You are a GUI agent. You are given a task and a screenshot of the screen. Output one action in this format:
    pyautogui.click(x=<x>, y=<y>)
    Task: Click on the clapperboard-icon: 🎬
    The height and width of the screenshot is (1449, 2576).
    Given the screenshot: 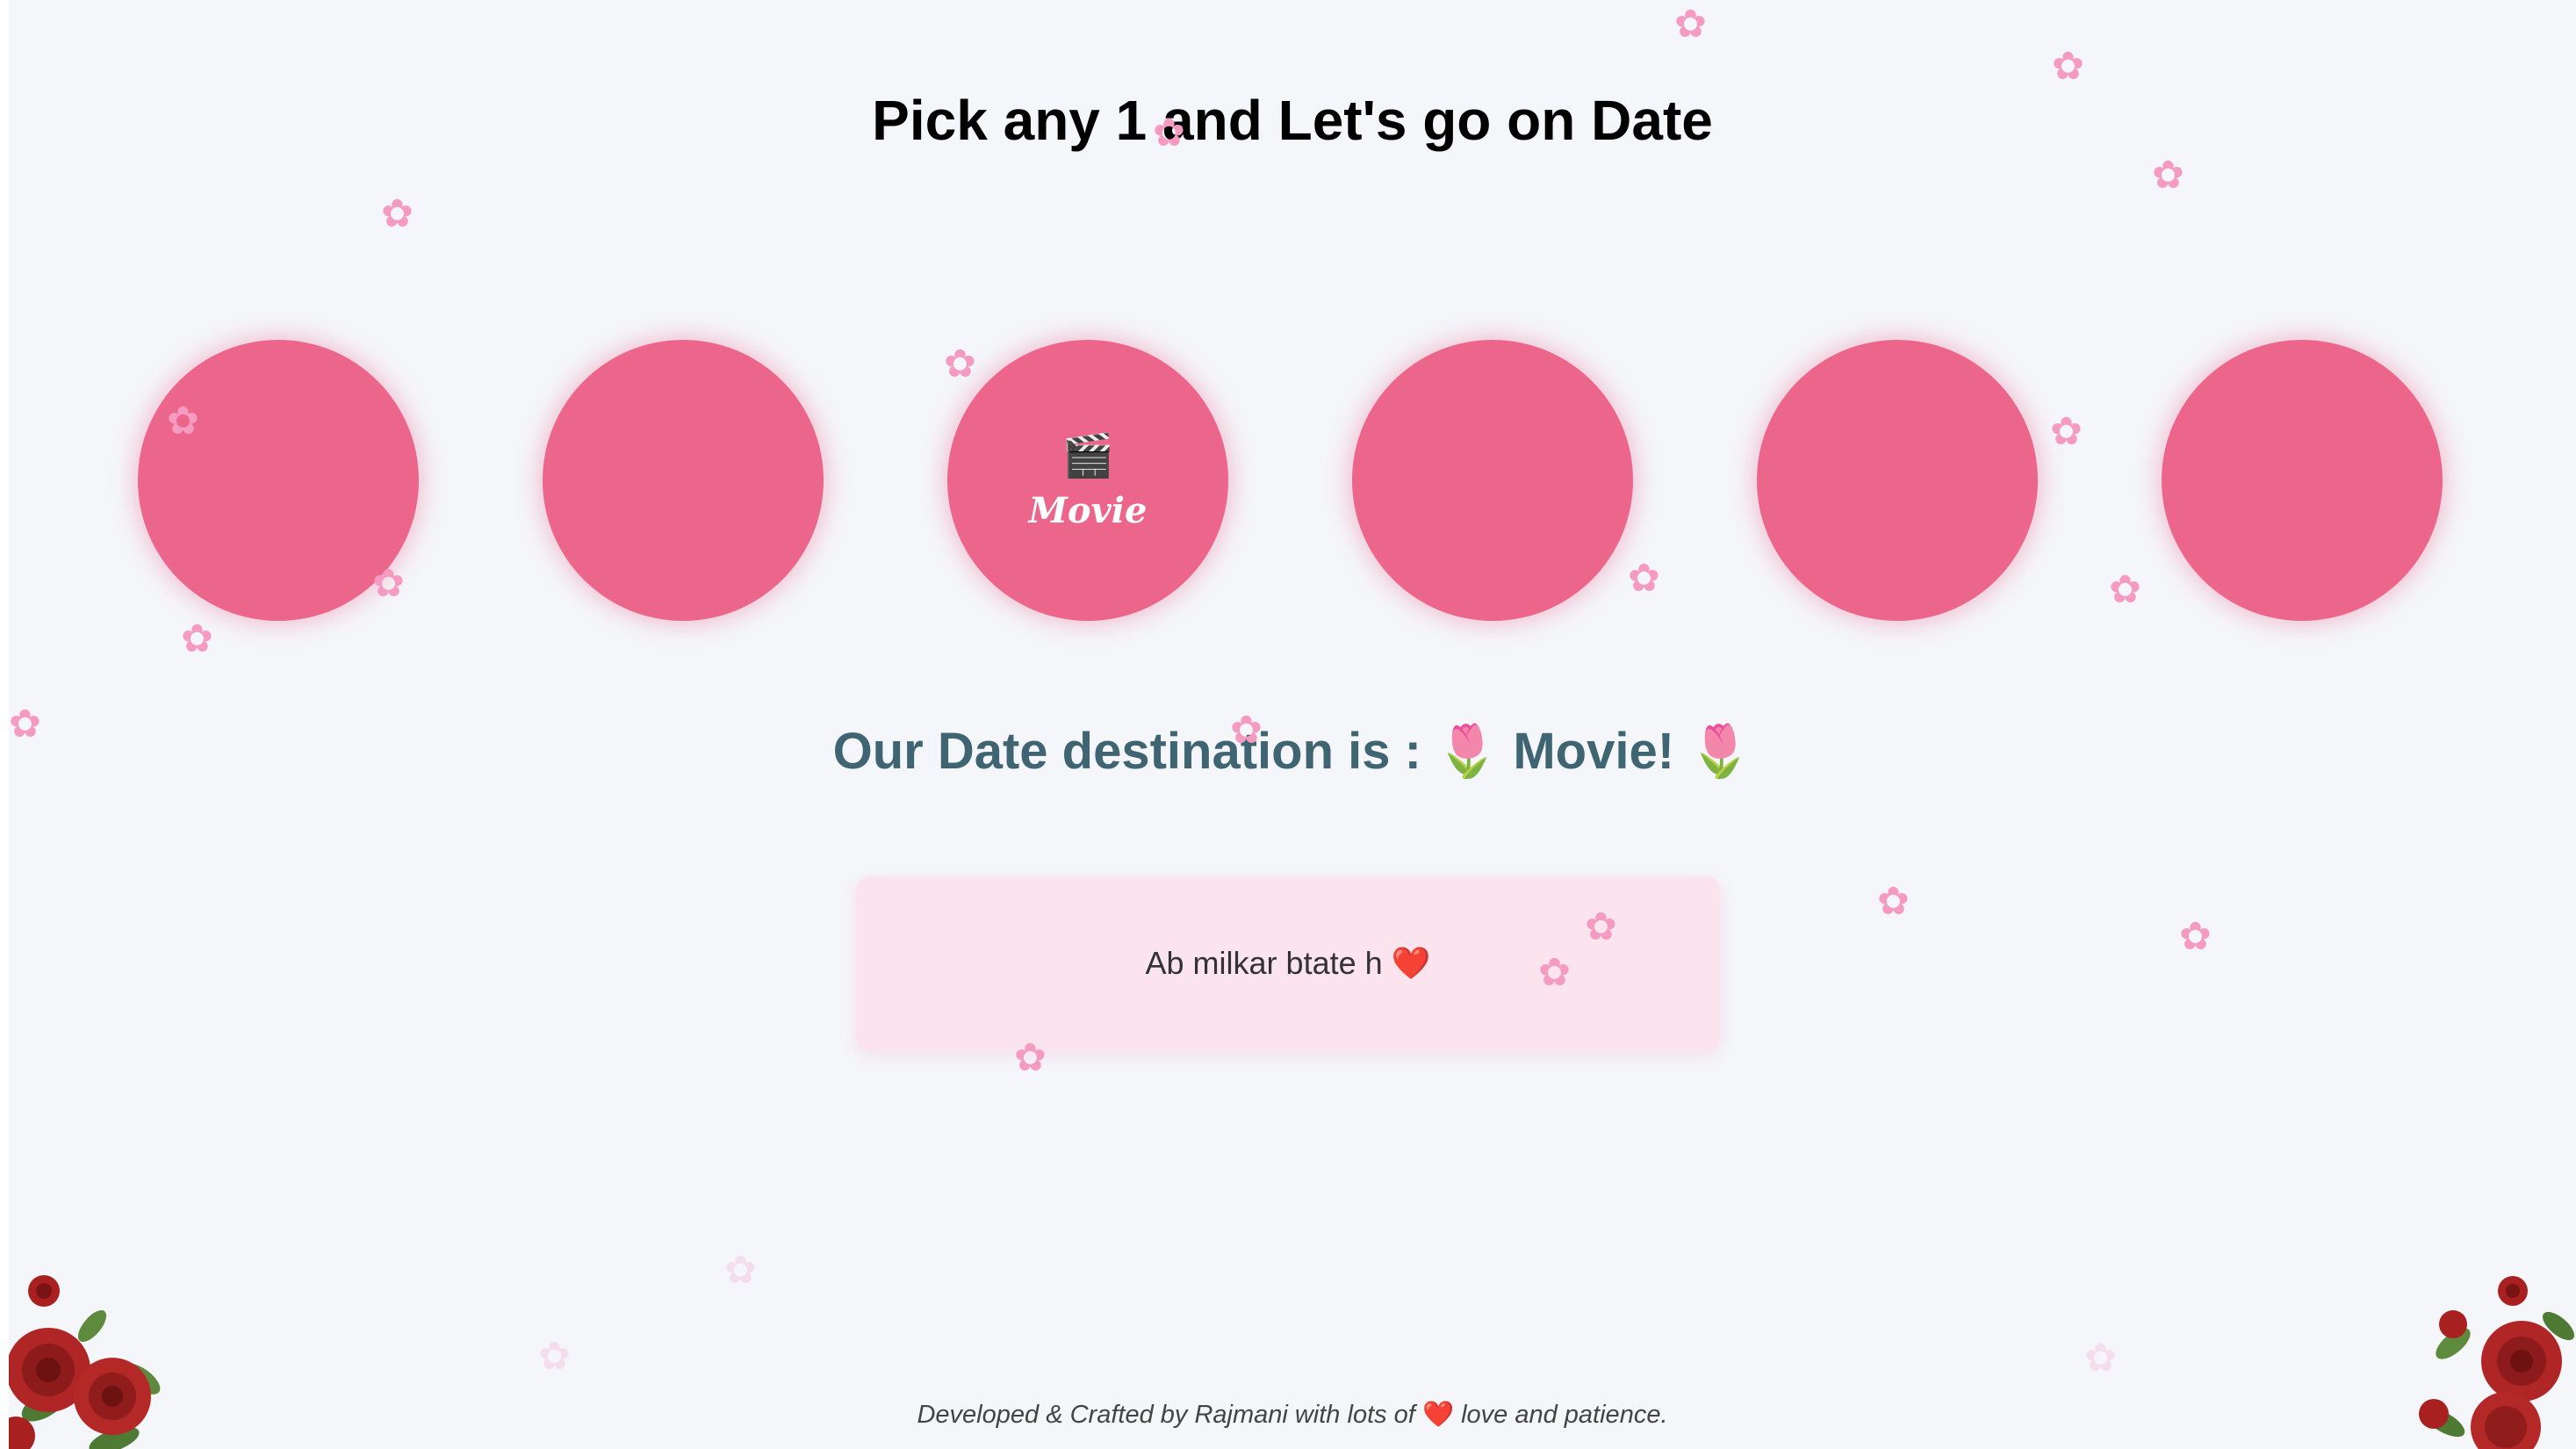 What is the action you would take?
    pyautogui.click(x=1087, y=456)
    